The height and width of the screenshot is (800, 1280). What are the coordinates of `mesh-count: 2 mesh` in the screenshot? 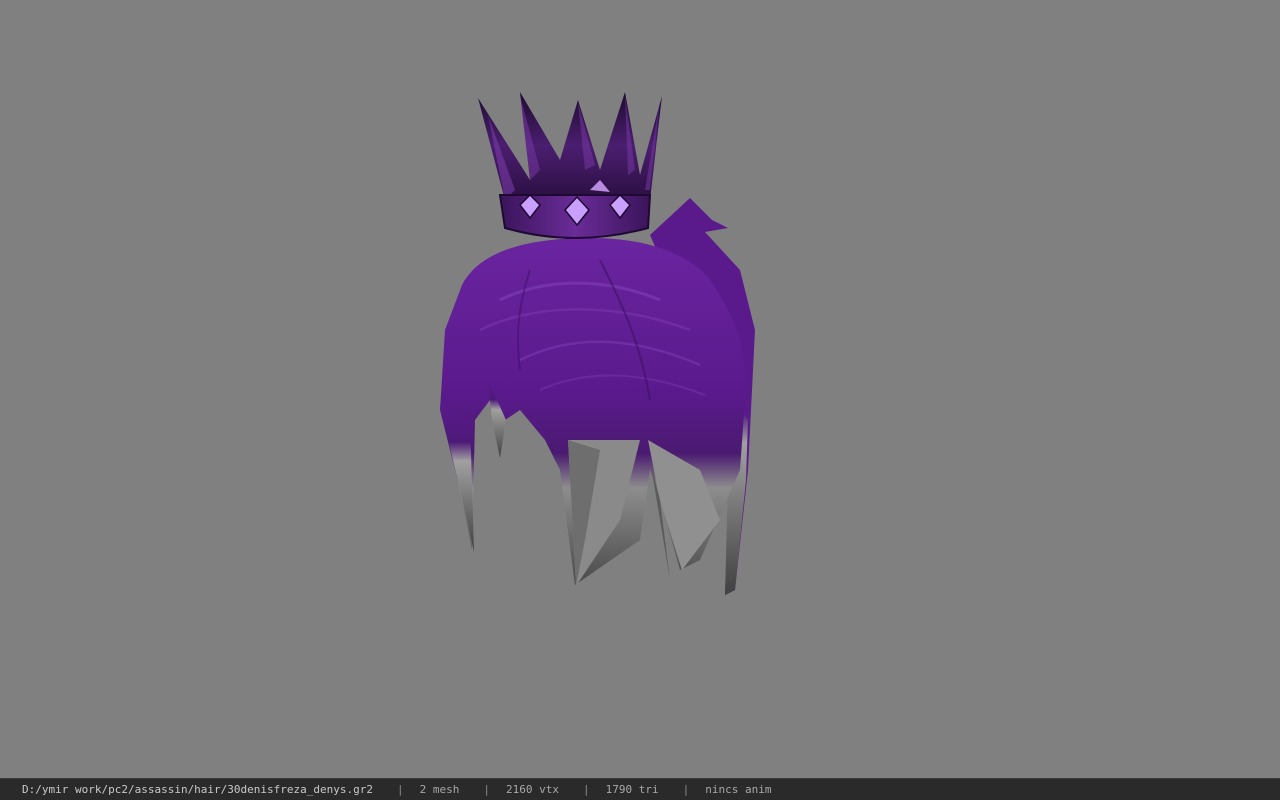 It's located at (439, 789).